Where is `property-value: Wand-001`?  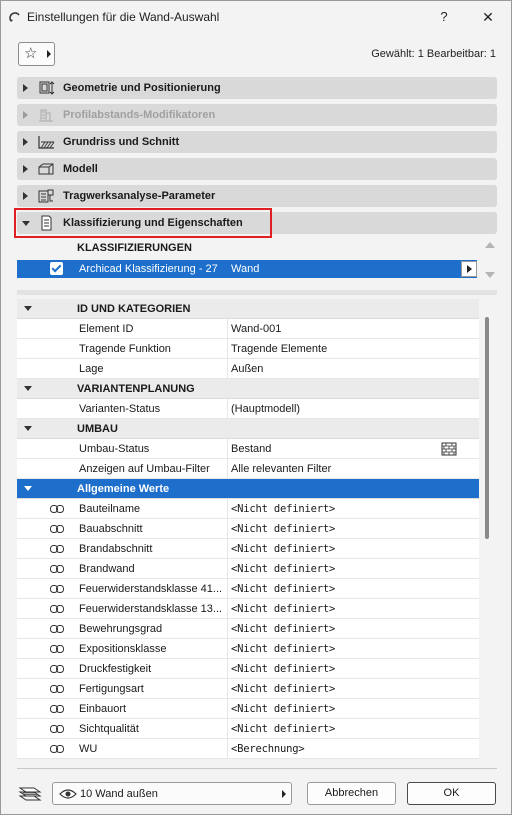 property-value: Wand-001 is located at coordinates (256, 329).